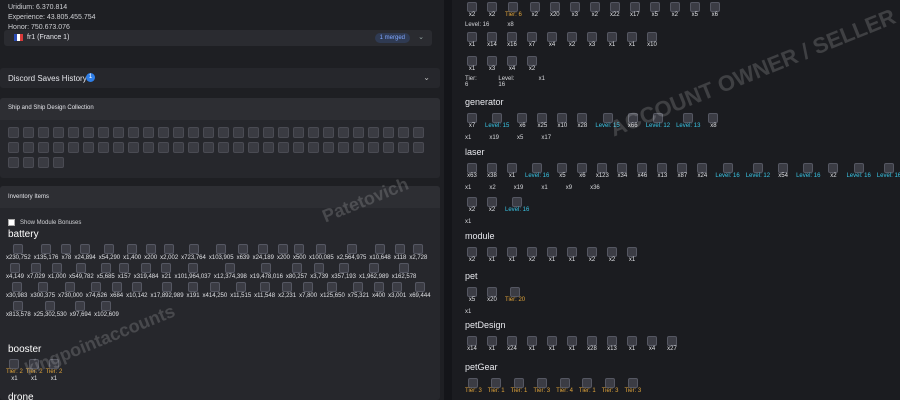 This screenshot has height=400, width=900. I want to click on inventory-item: x2,728, so click(418, 252).